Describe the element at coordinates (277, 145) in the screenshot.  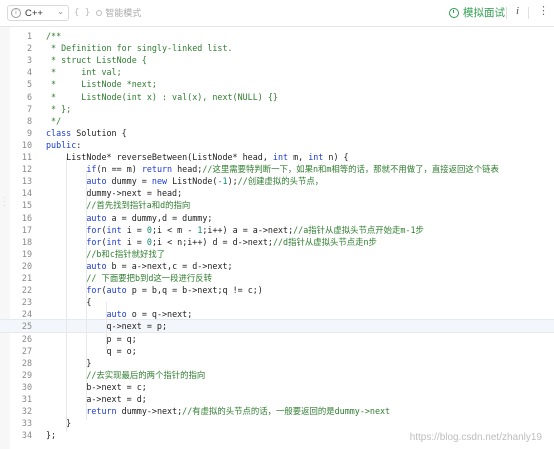
I see `code-line: 10 public:` at that location.